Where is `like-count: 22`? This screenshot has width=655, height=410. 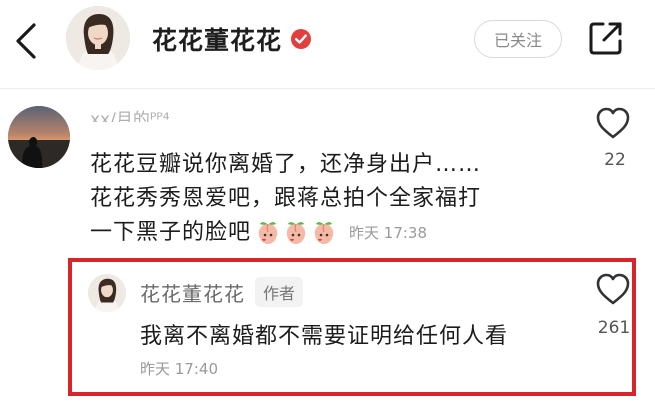
like-count: 22 is located at coordinates (615, 160).